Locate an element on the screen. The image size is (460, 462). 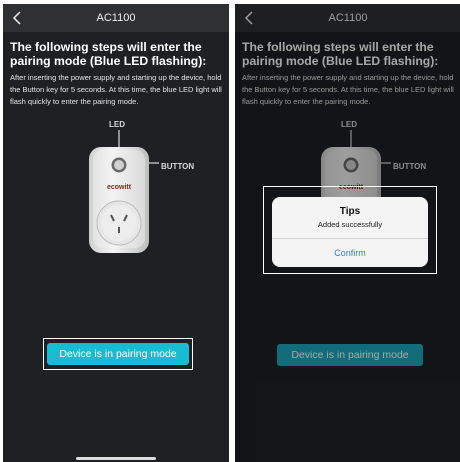
tips-dialog: Tips Added successfully Confirm is located at coordinates (350, 232).